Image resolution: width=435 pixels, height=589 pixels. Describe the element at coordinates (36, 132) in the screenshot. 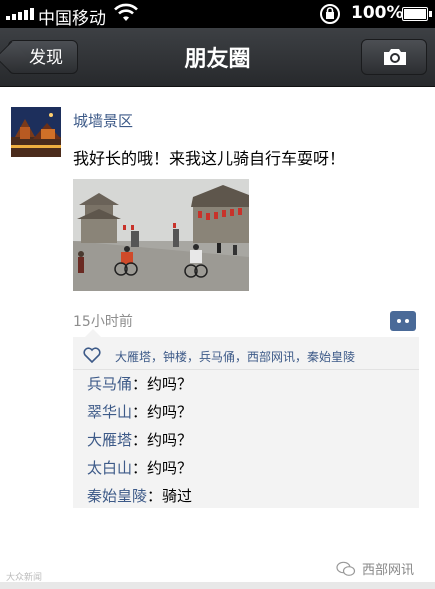

I see `avatar` at that location.